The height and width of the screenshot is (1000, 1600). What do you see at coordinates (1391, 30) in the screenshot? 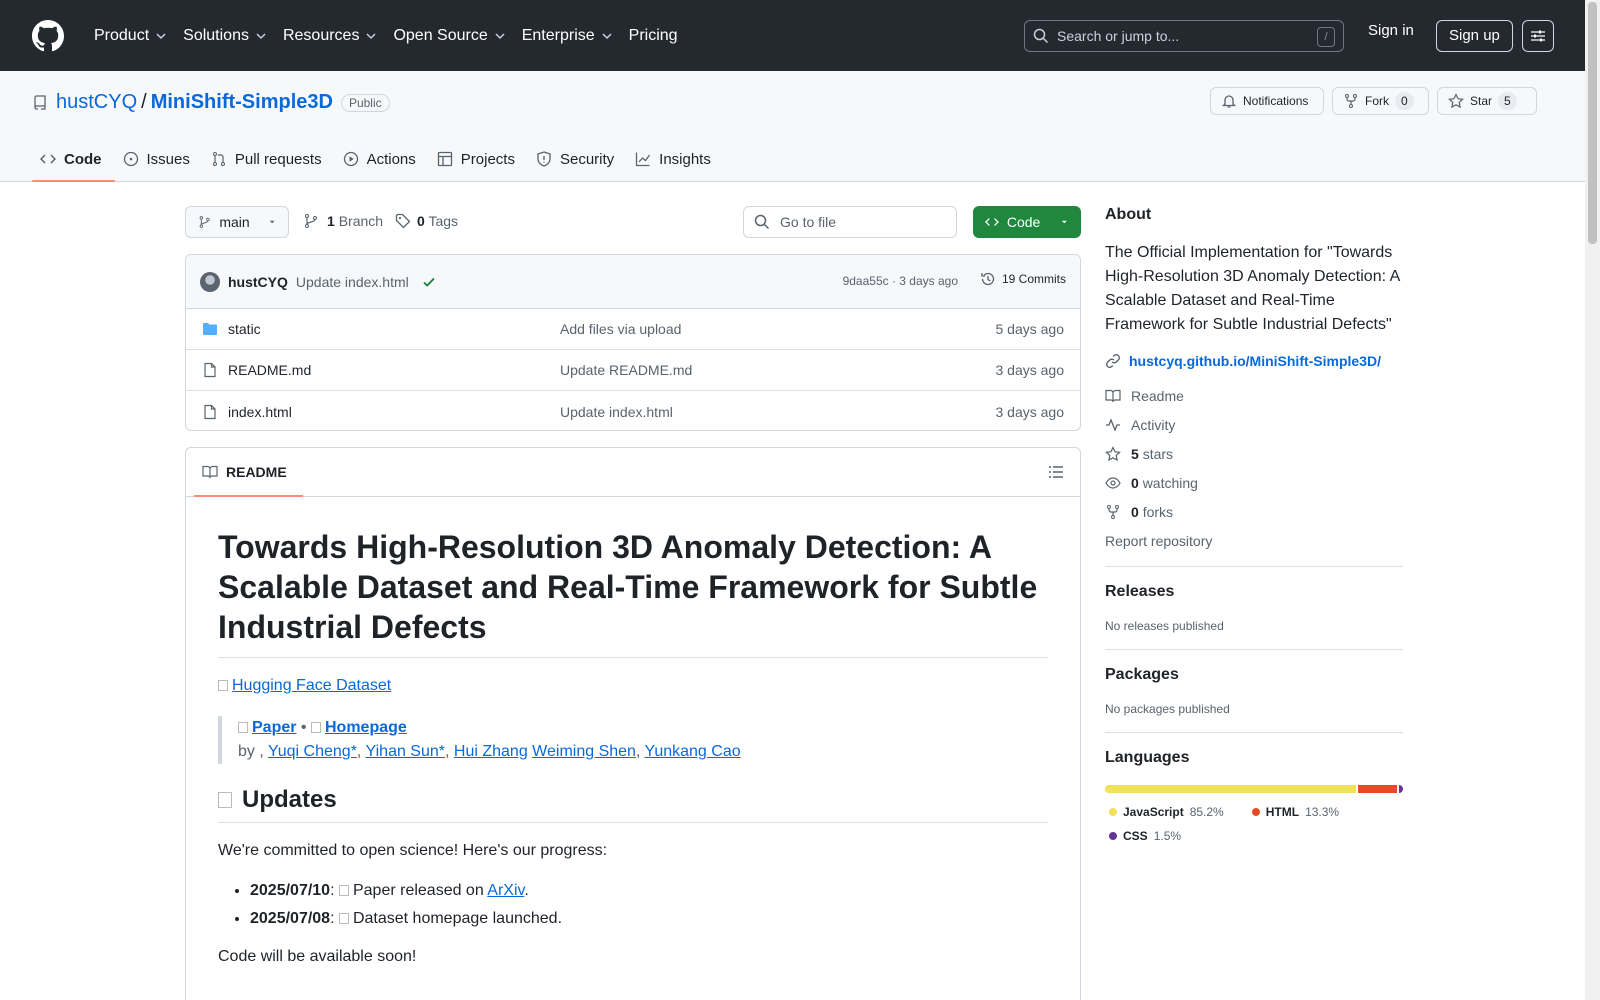
I see `sign-in-link: Sign in` at bounding box center [1391, 30].